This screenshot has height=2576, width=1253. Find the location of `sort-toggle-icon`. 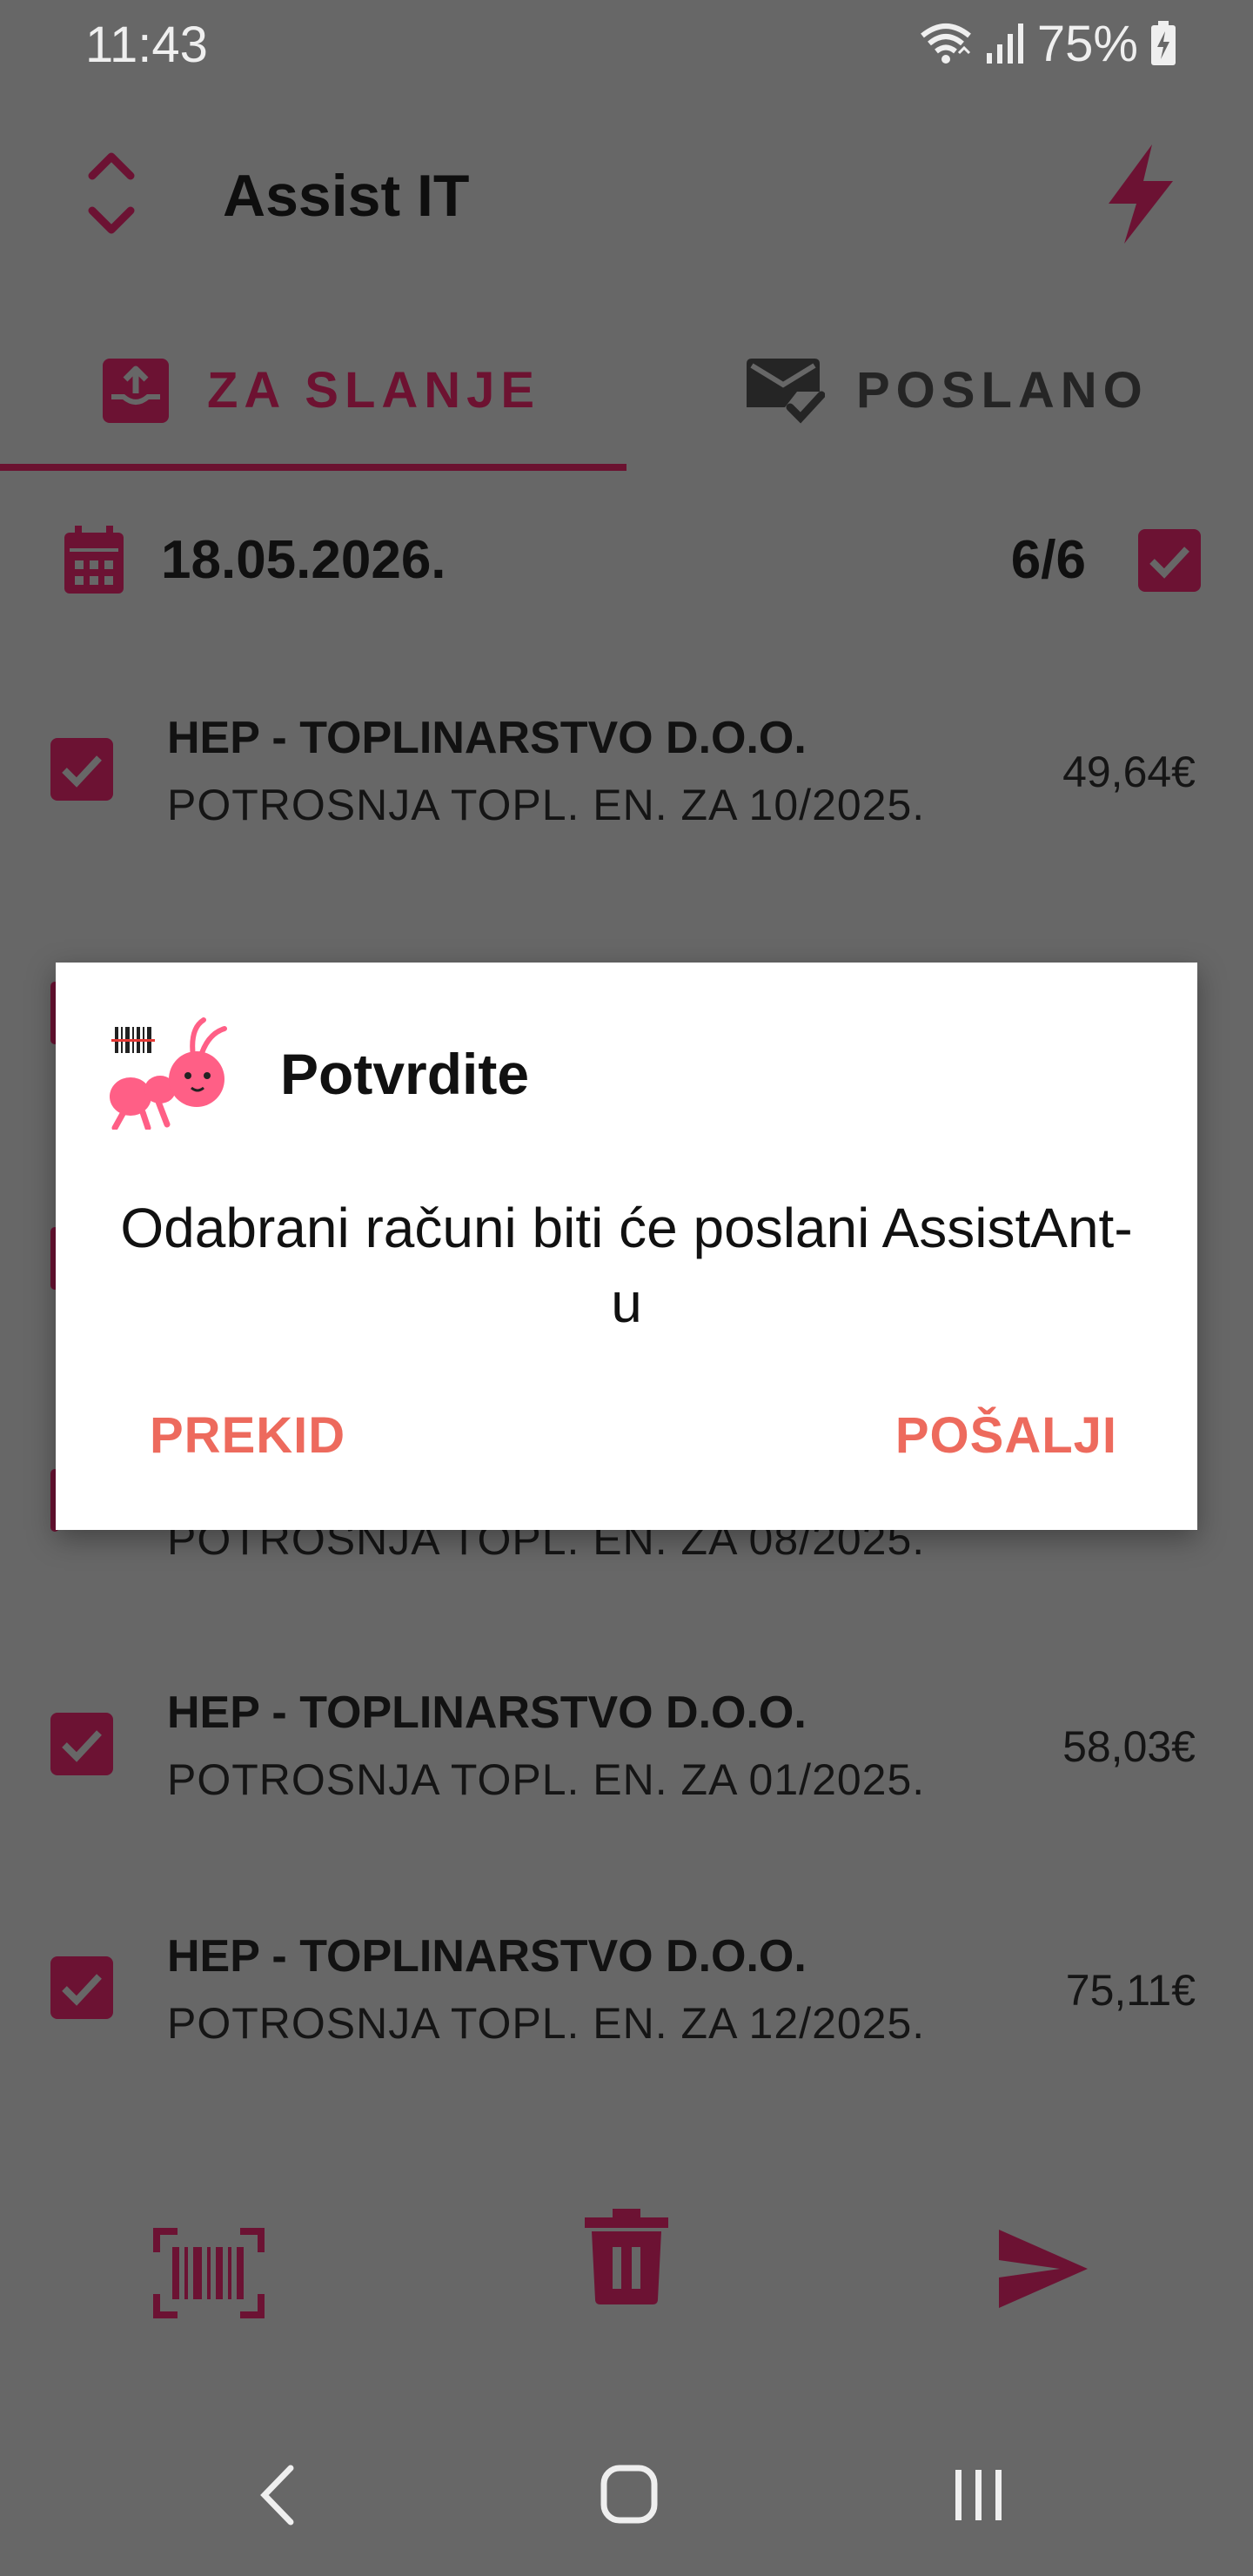

sort-toggle-icon is located at coordinates (111, 193).